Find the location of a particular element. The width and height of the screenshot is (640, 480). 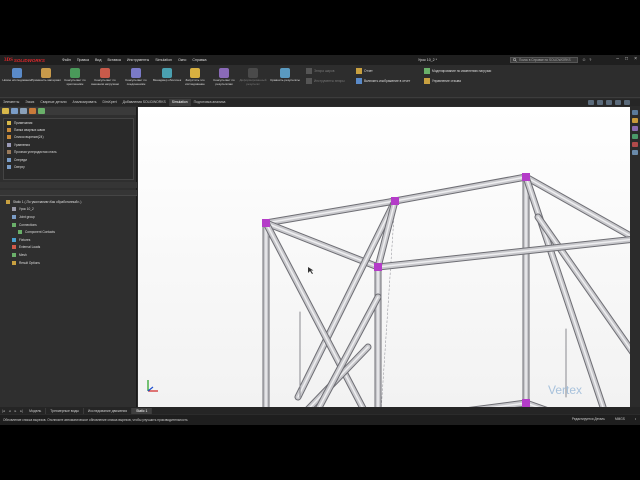

simulation-tree-item-4: Component Contacts is located at coordinates (68, 232).